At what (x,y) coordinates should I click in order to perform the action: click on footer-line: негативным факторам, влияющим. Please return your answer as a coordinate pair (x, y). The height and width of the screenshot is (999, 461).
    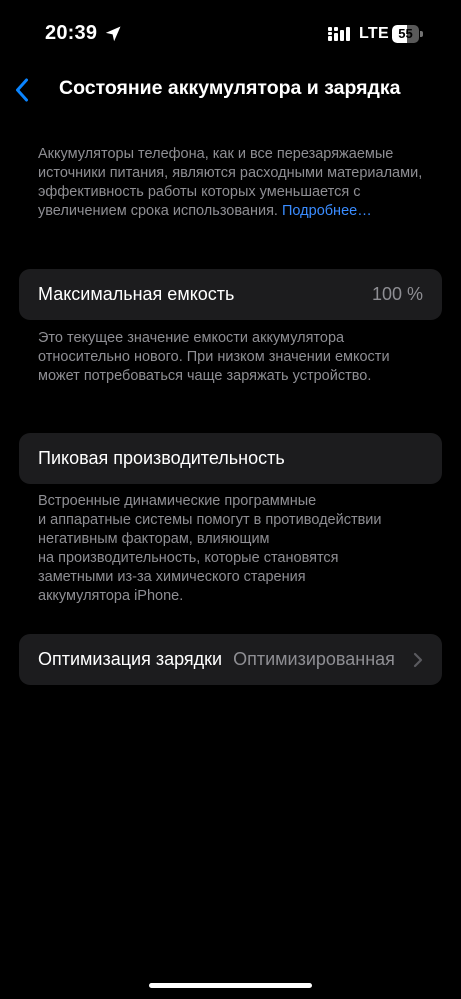
    Looking at the image, I should click on (154, 539).